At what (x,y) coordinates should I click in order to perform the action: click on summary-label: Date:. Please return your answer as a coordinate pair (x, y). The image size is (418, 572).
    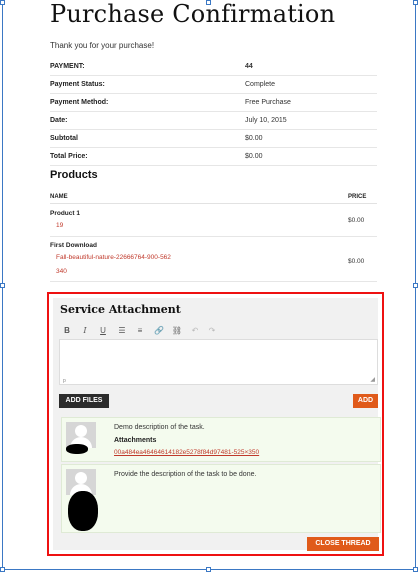
    Looking at the image, I should click on (59, 120).